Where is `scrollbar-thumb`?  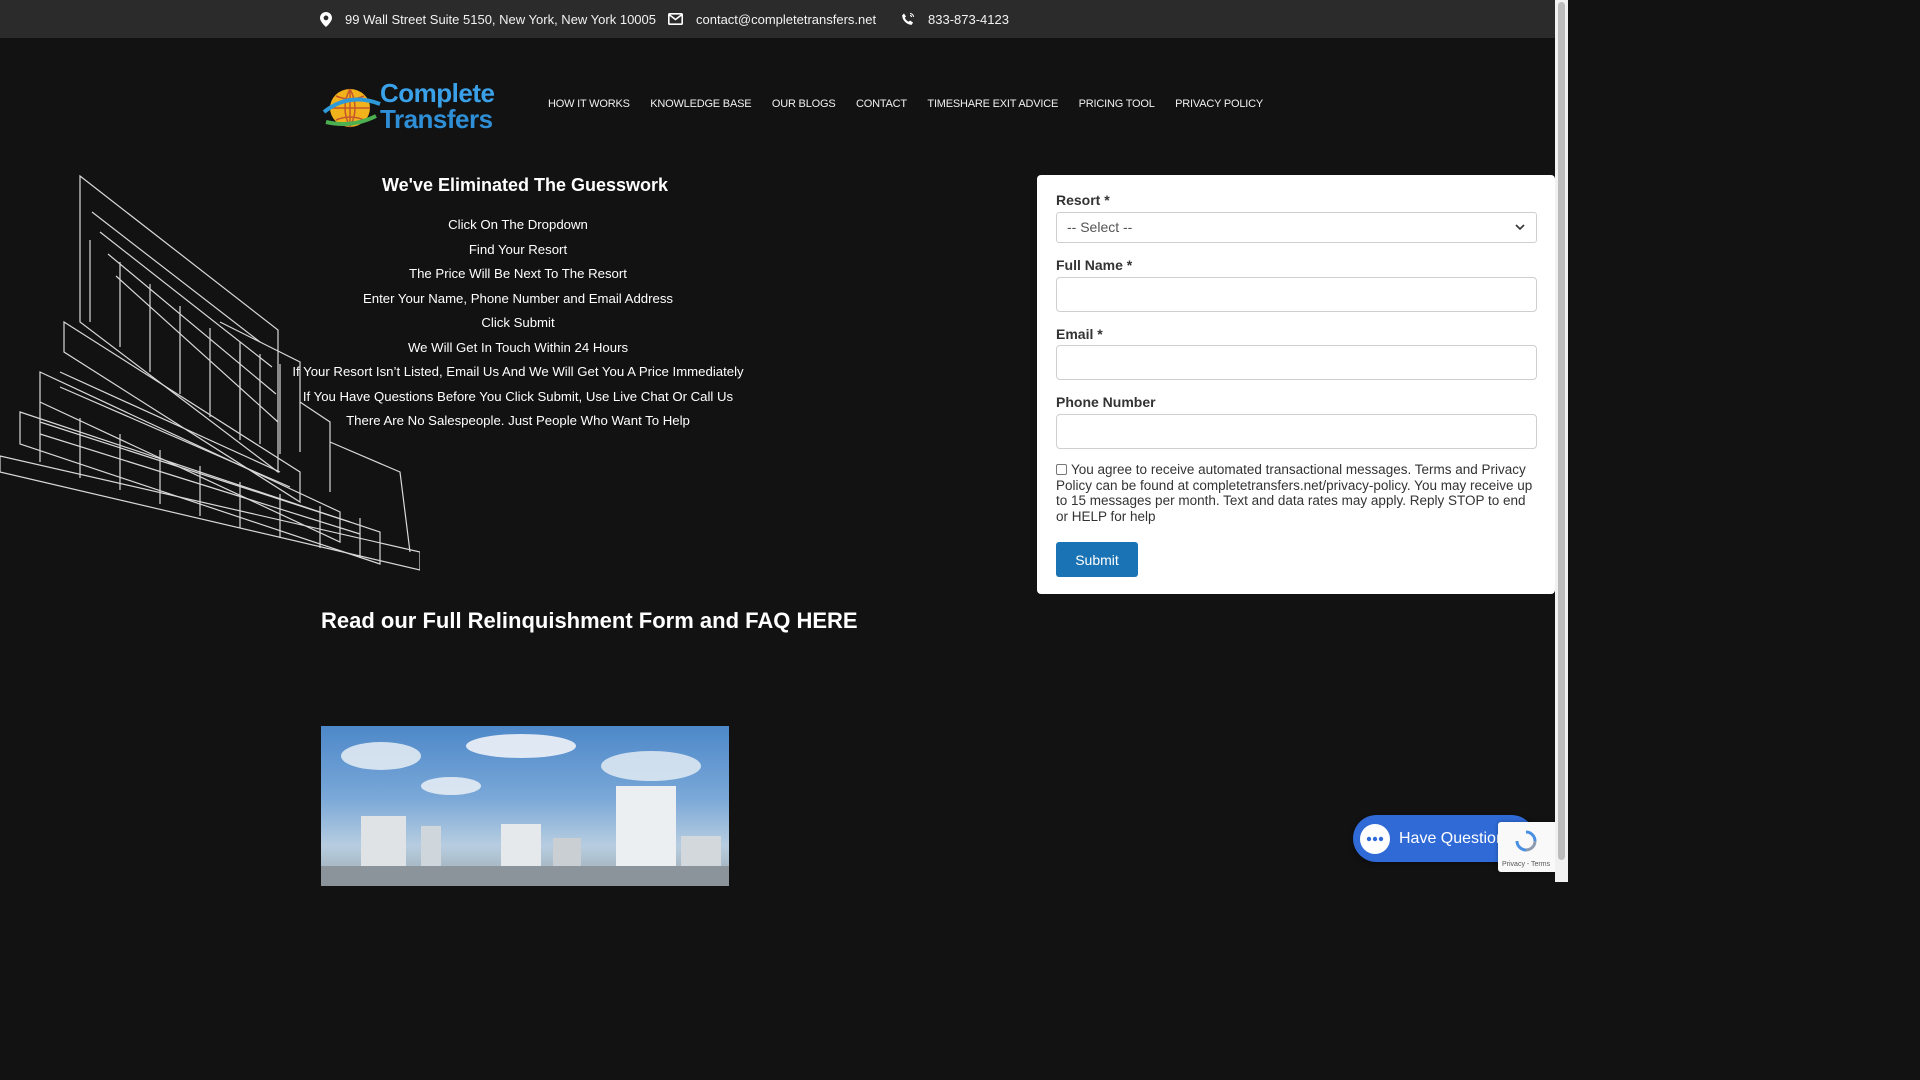 scrollbar-thumb is located at coordinates (1561, 431).